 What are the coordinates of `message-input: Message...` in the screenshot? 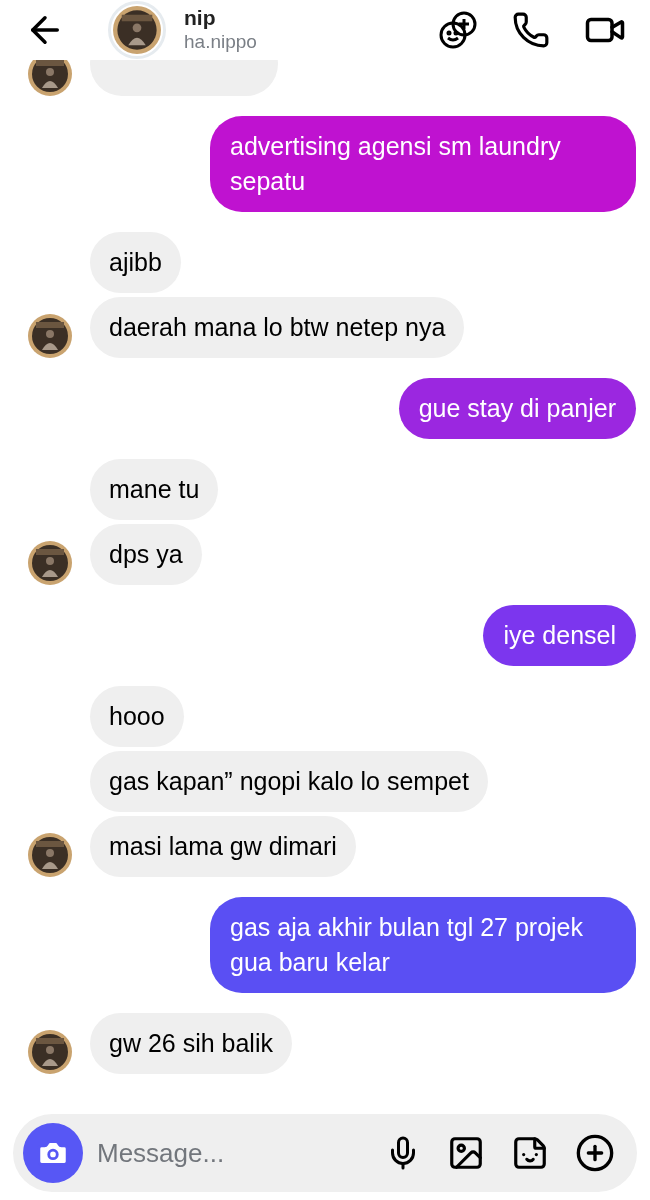 It's located at (241, 1153).